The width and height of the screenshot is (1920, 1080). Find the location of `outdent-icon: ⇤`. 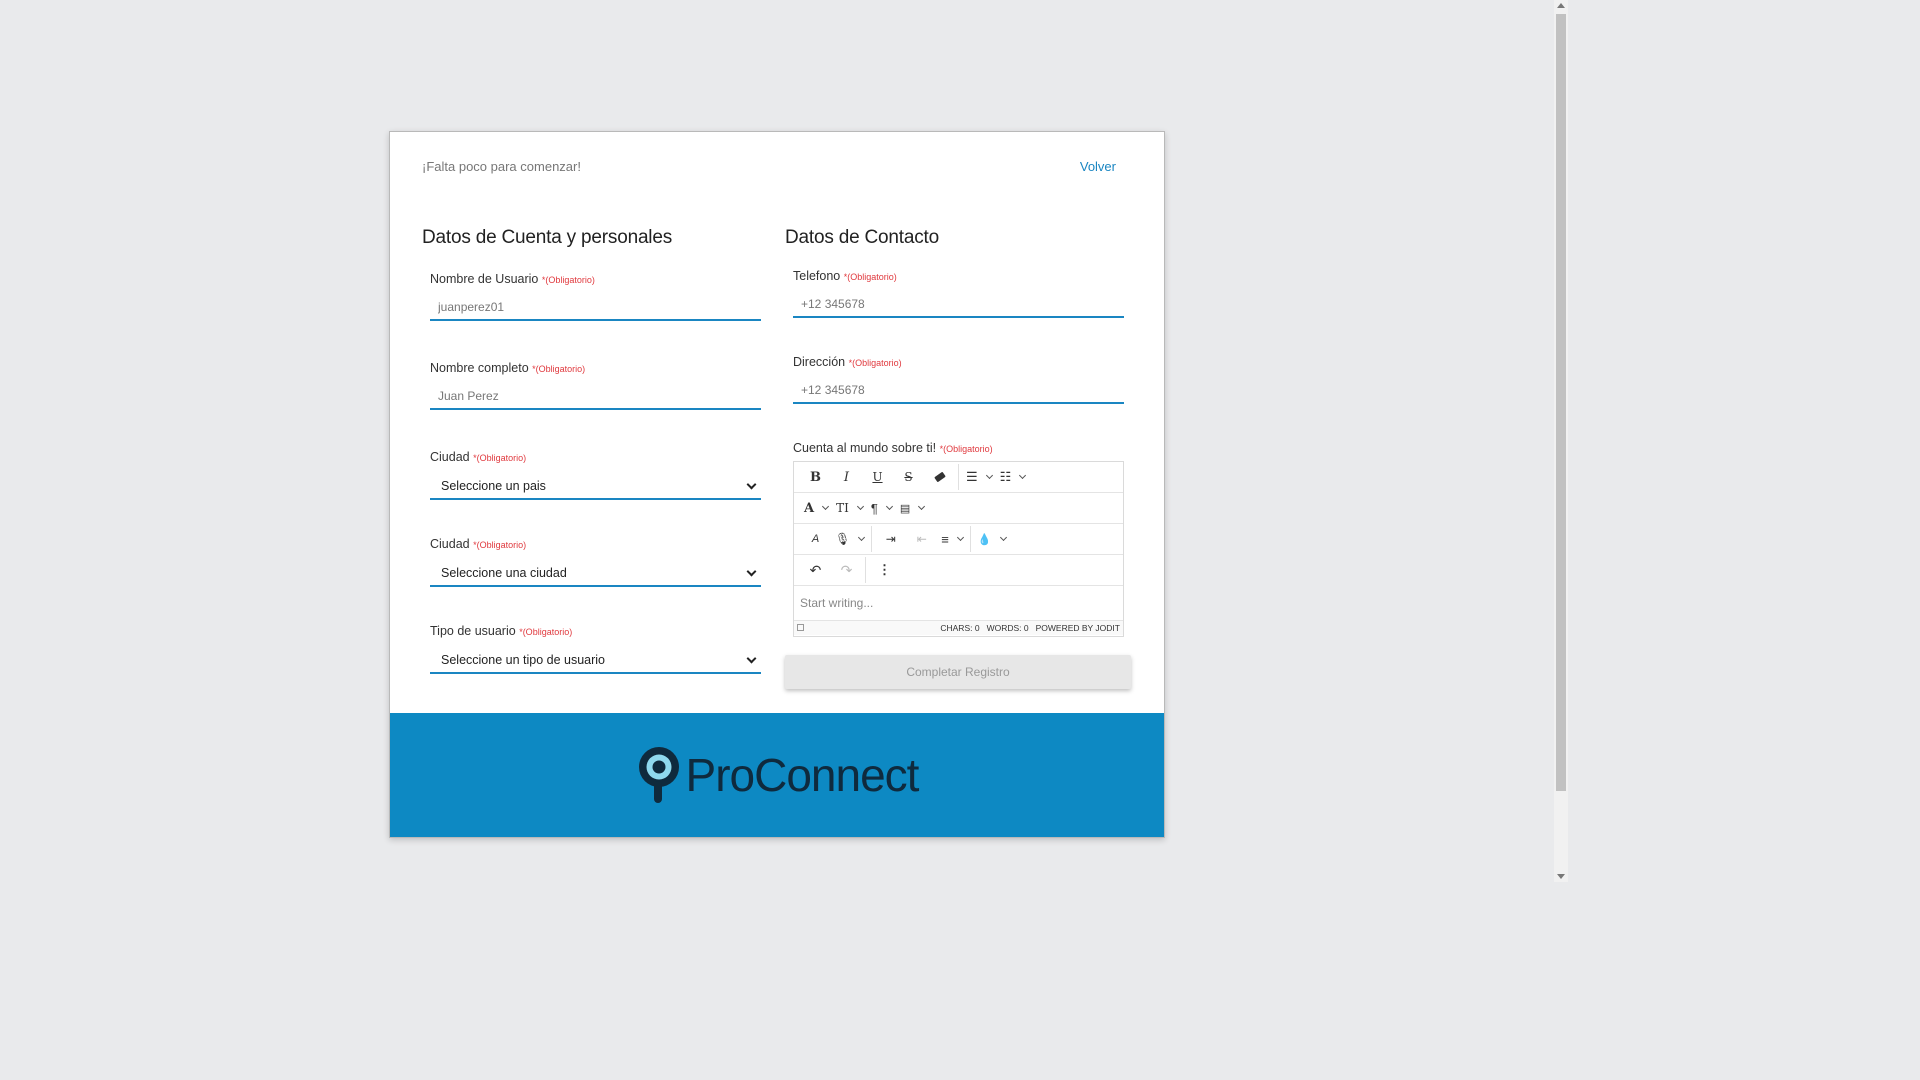

outdent-icon: ⇤ is located at coordinates (921, 539).